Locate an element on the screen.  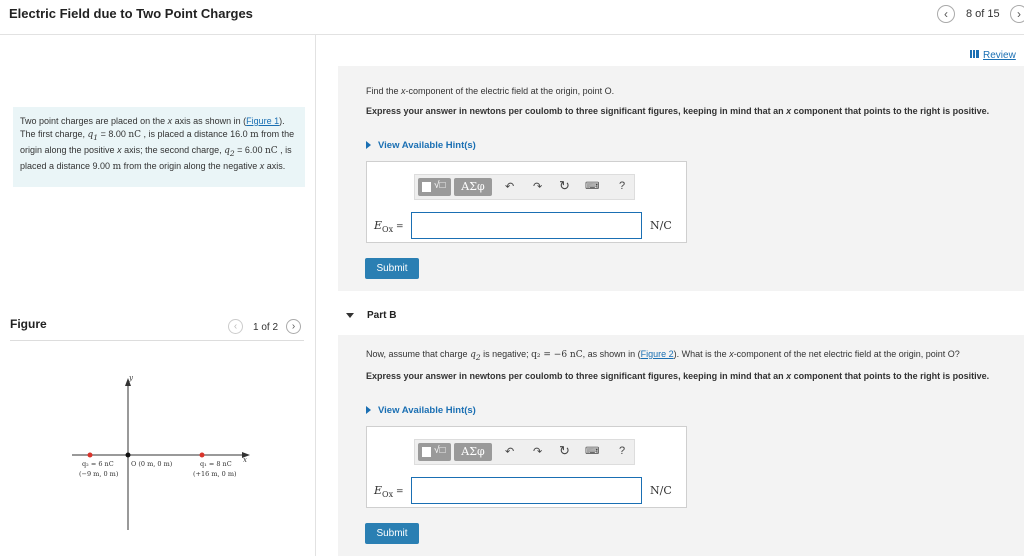
y-axis-label: y is located at coordinates (131, 378).